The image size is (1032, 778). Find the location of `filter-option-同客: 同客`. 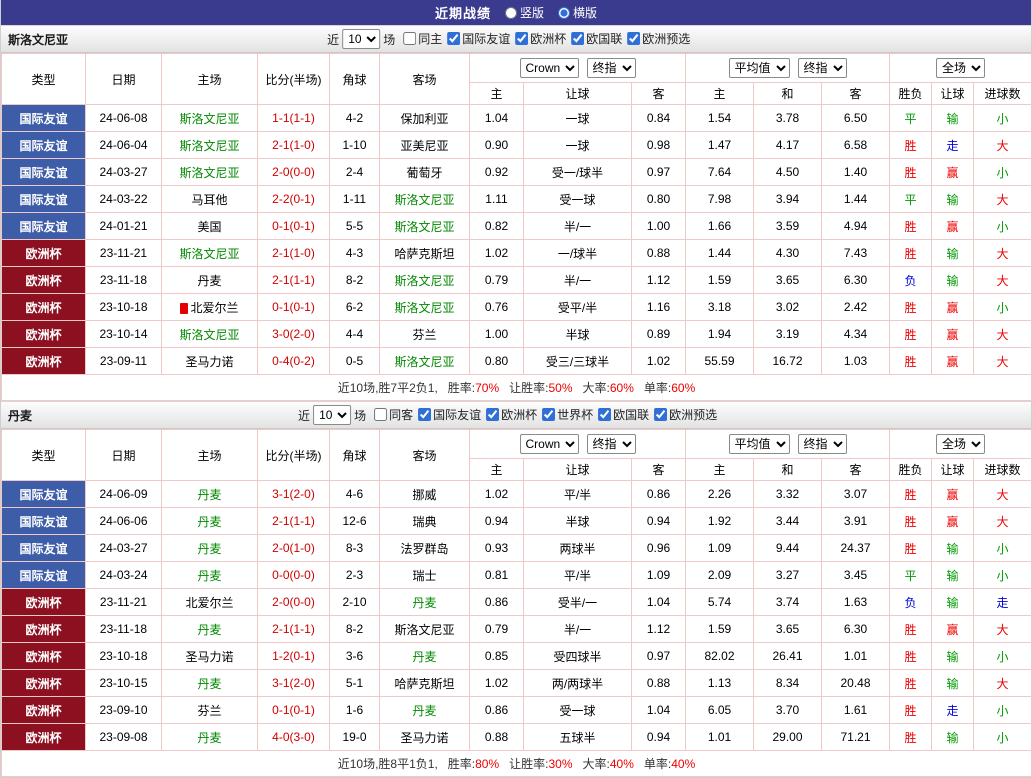

filter-option-同客: 同客 is located at coordinates (393, 414).